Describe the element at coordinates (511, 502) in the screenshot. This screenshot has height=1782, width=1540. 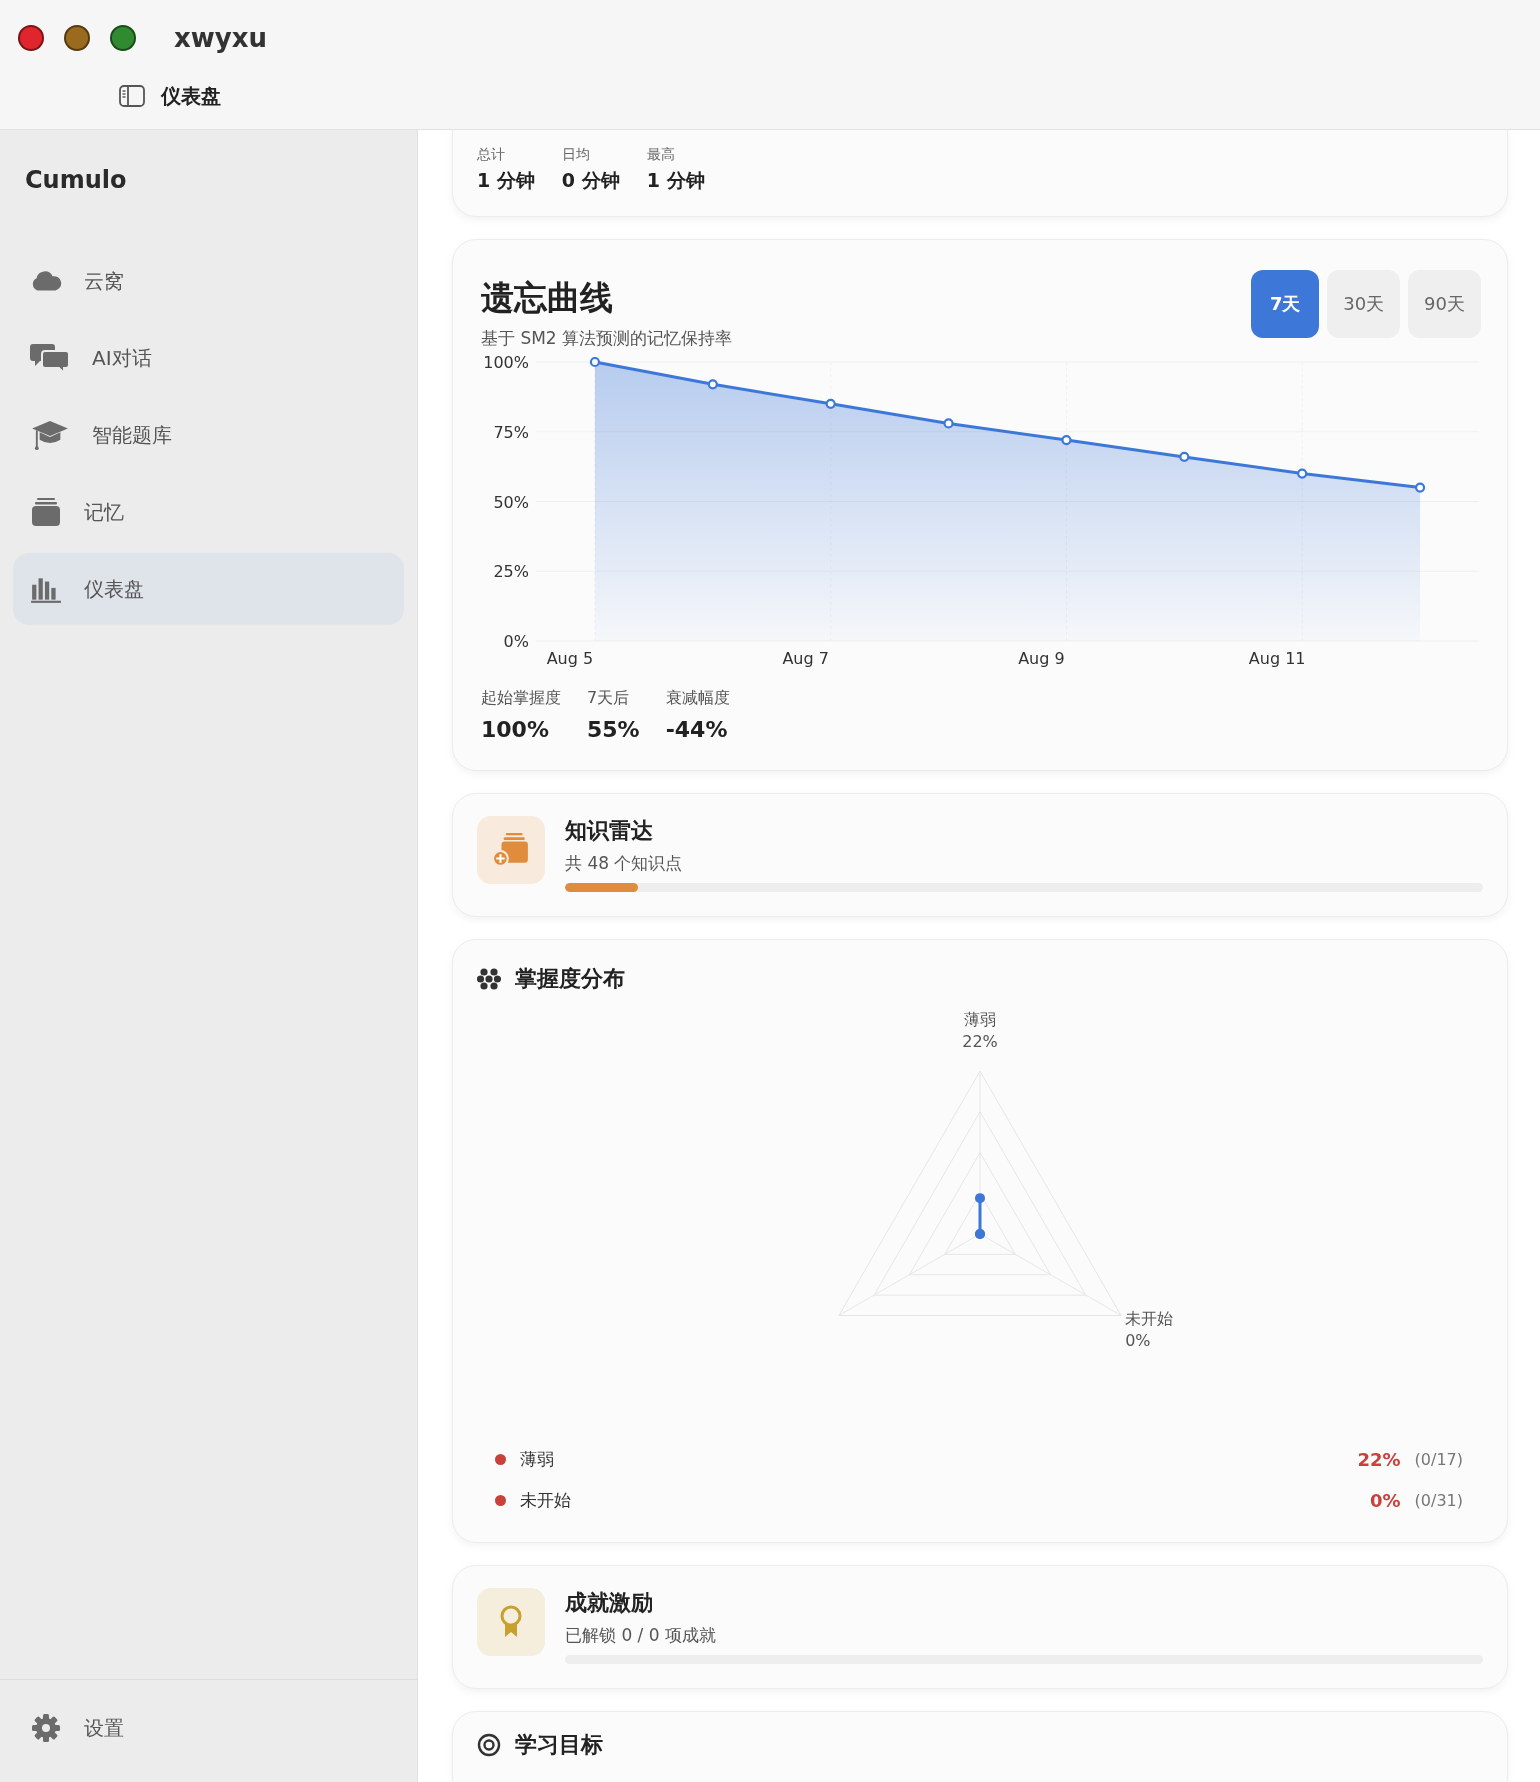
I see `y-axis-label: 50%` at that location.